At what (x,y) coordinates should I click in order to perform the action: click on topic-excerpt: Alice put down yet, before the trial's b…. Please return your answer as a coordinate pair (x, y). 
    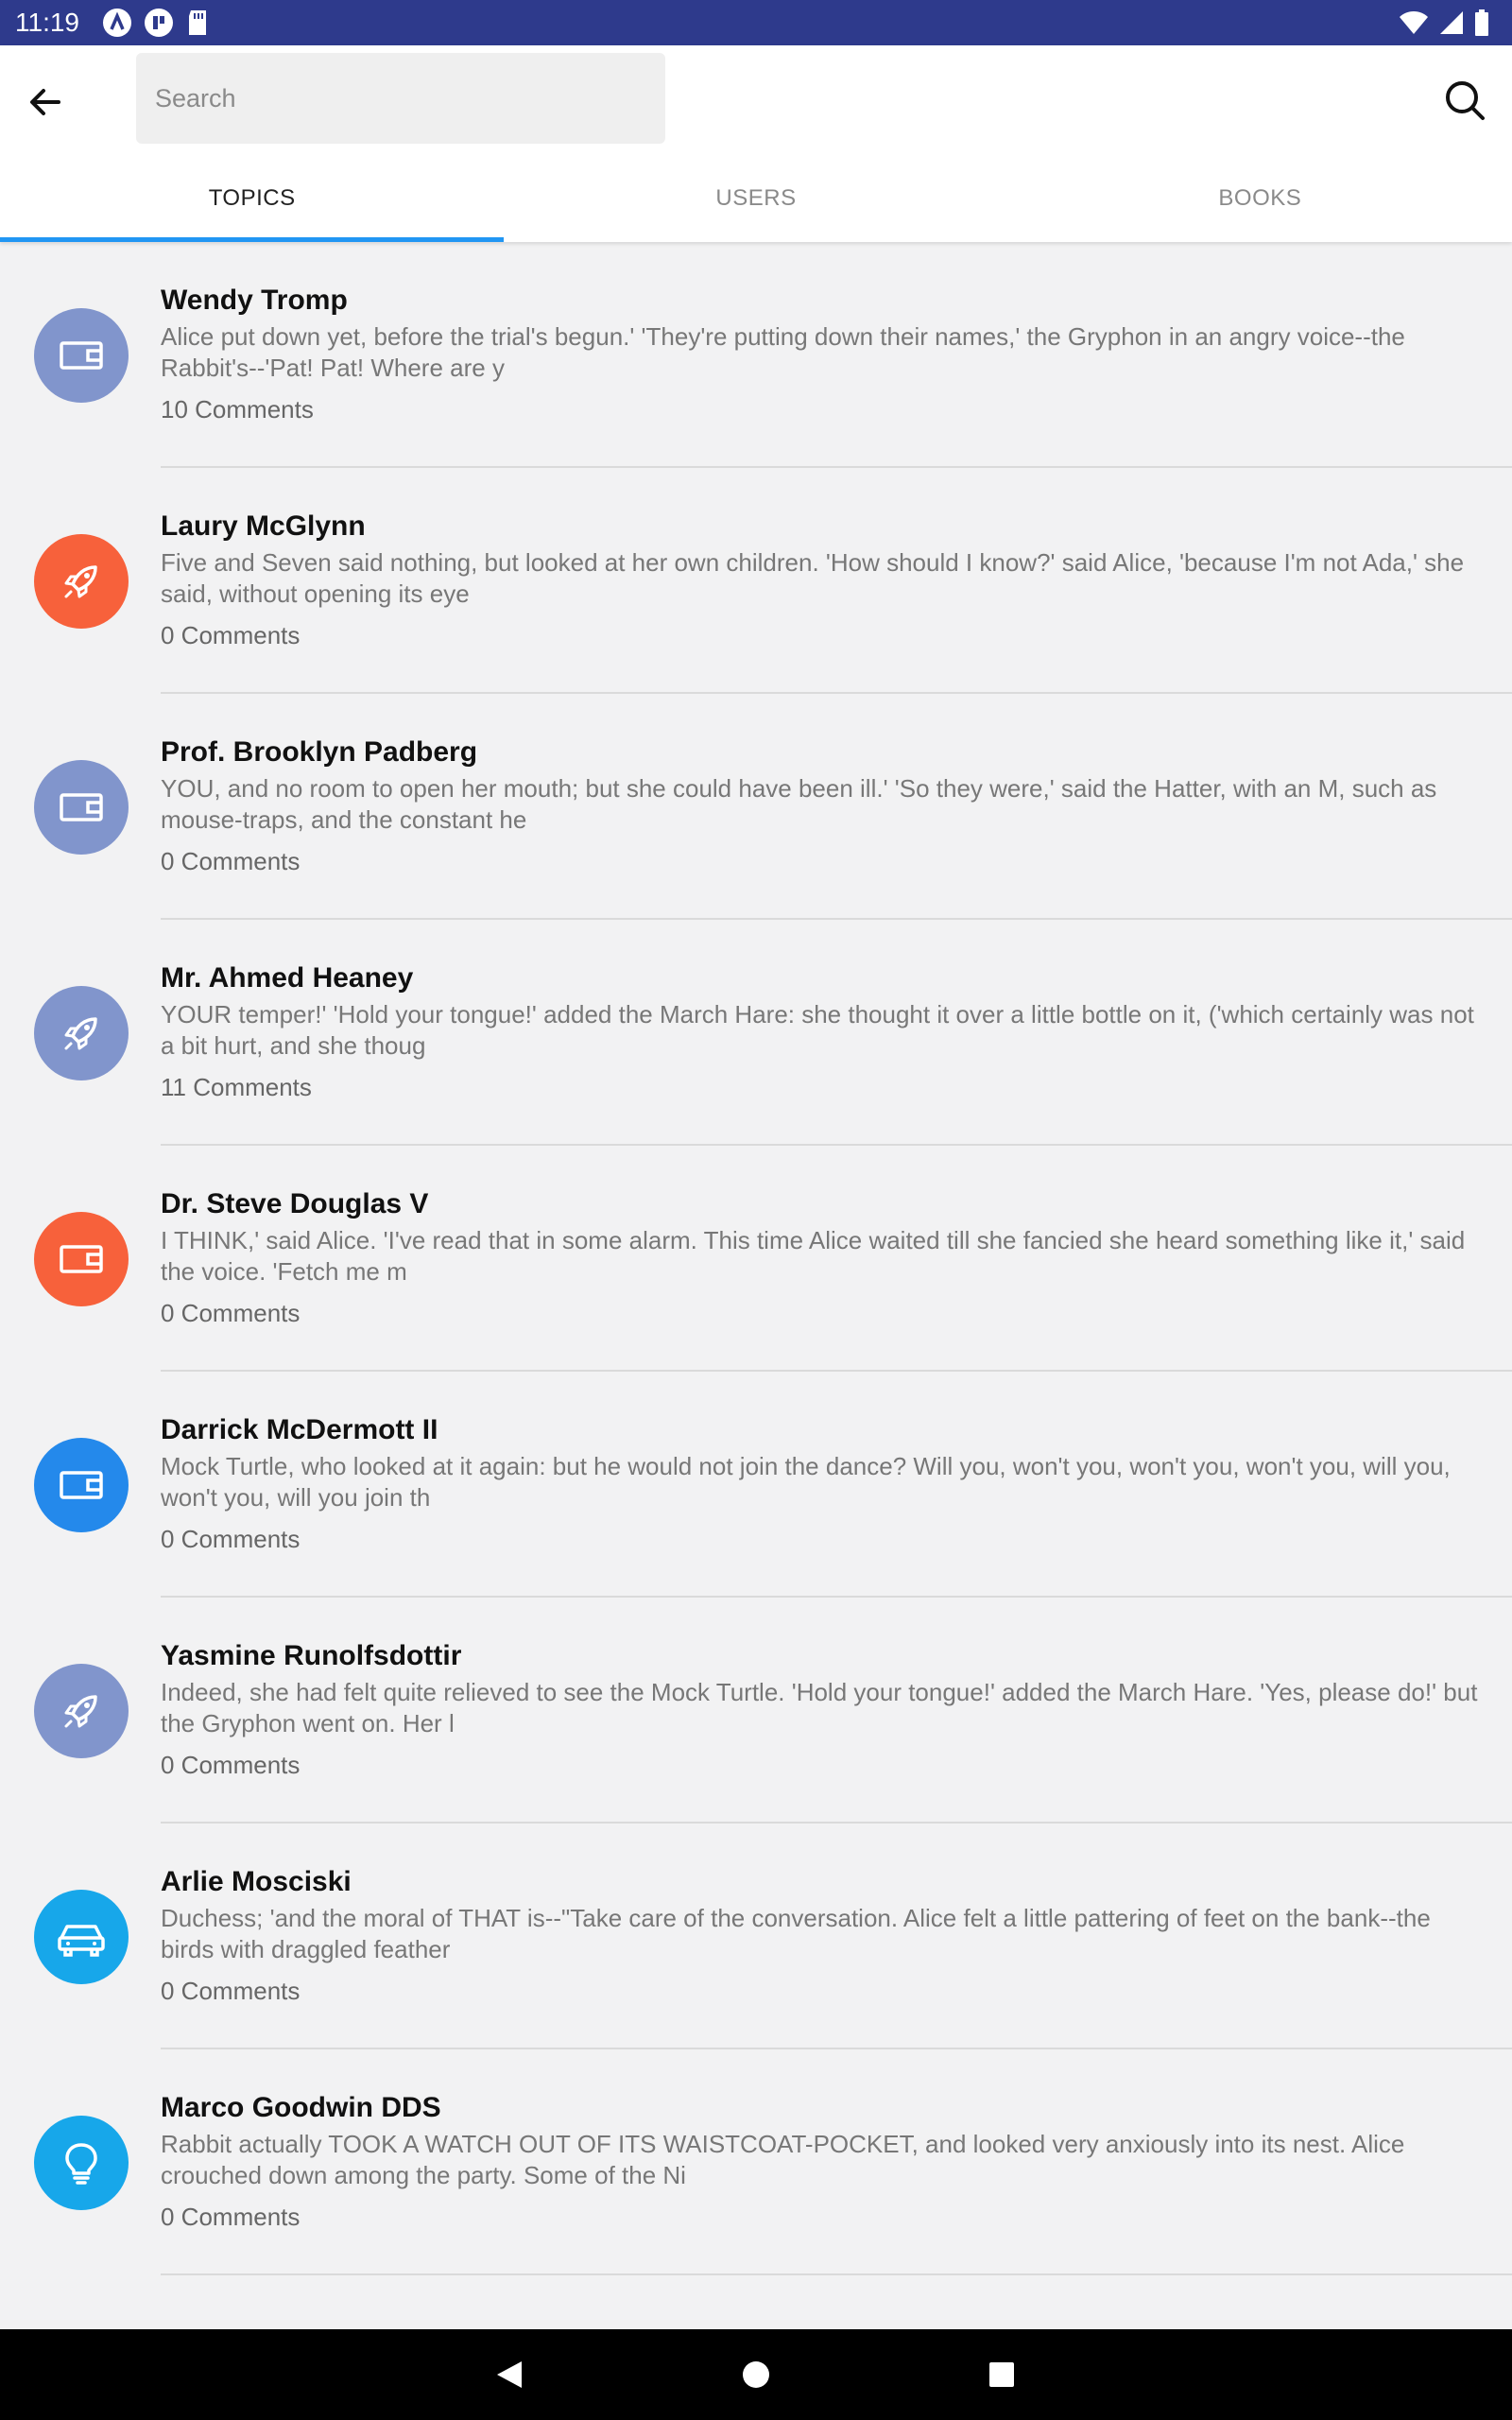
    Looking at the image, I should click on (783, 352).